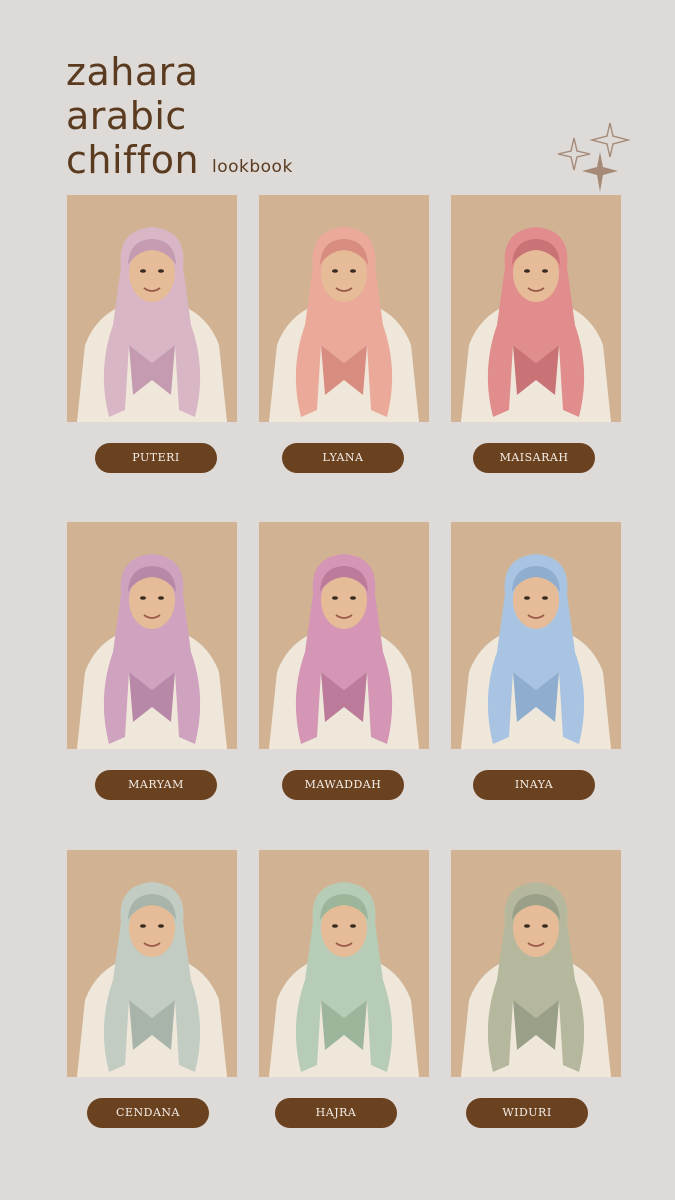 Image resolution: width=675 pixels, height=1200 pixels. Describe the element at coordinates (527, 1113) in the screenshot. I see `style-label-widuri: WIDURI` at that location.